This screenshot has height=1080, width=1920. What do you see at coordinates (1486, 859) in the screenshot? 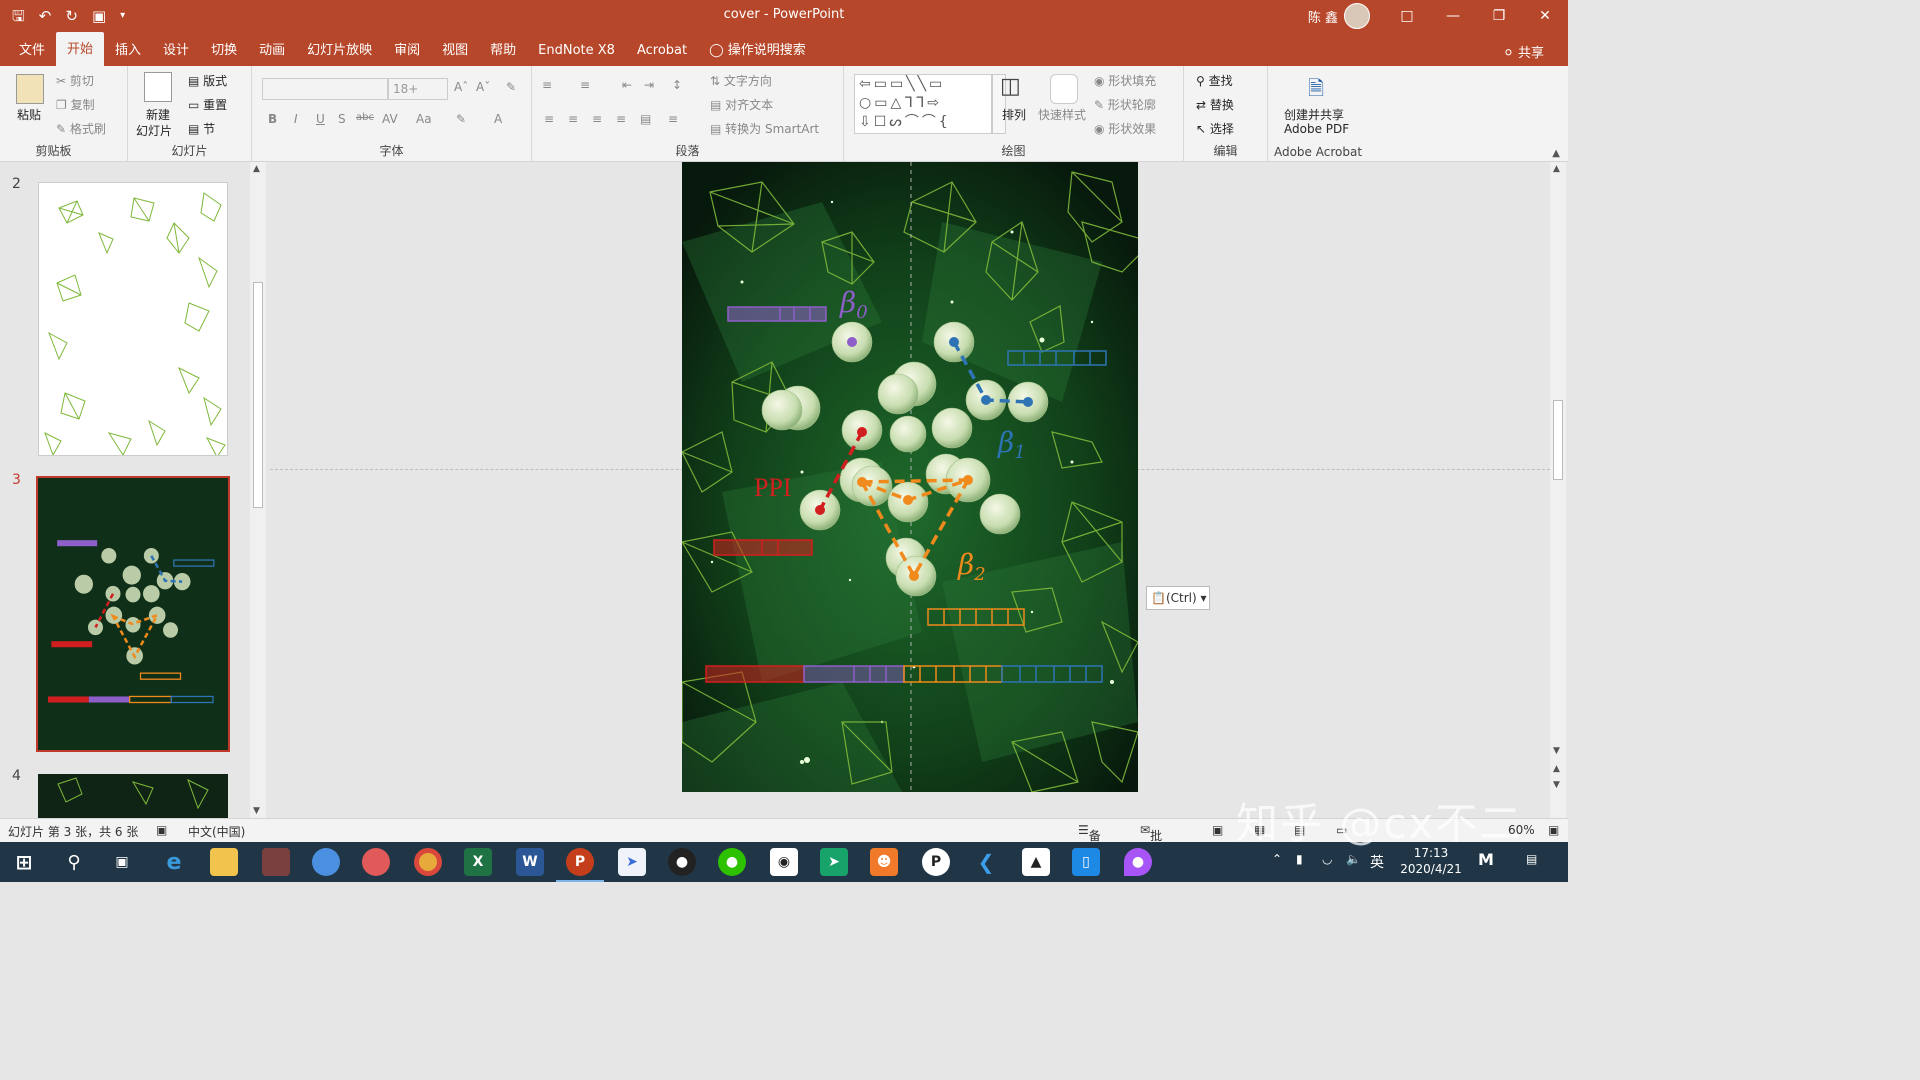
I see `meeting-icon: M` at bounding box center [1486, 859].